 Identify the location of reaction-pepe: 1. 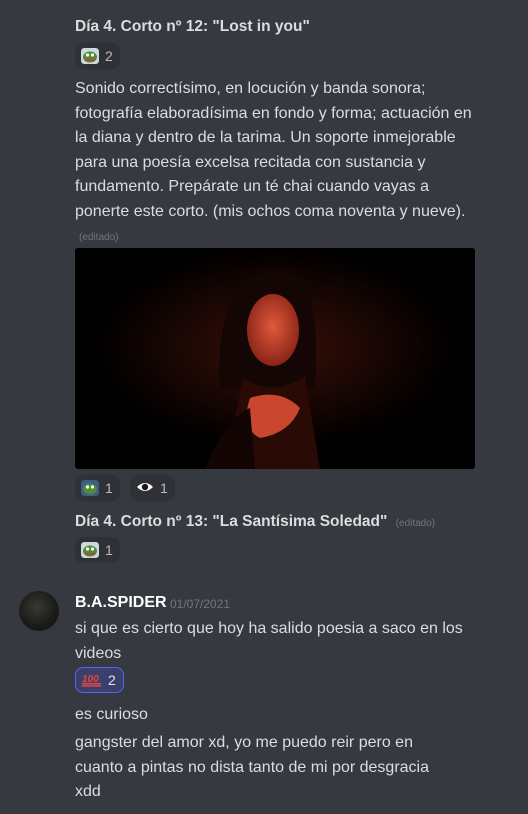
(97, 550).